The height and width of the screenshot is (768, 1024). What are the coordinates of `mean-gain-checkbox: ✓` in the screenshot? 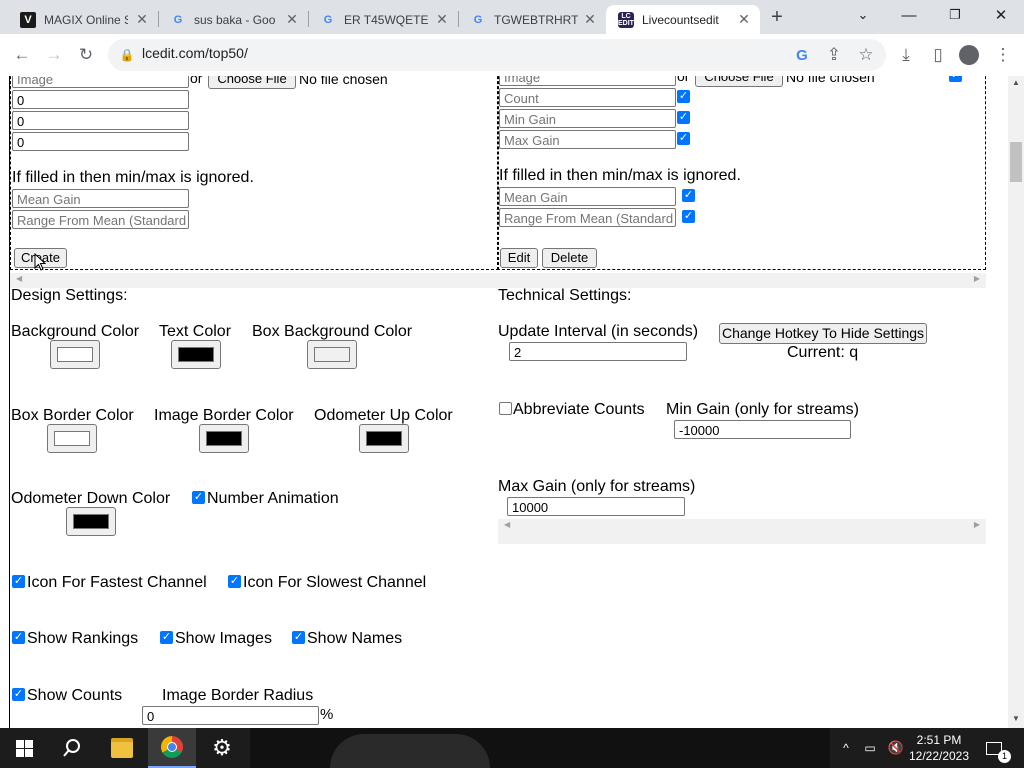 It's located at (688, 195).